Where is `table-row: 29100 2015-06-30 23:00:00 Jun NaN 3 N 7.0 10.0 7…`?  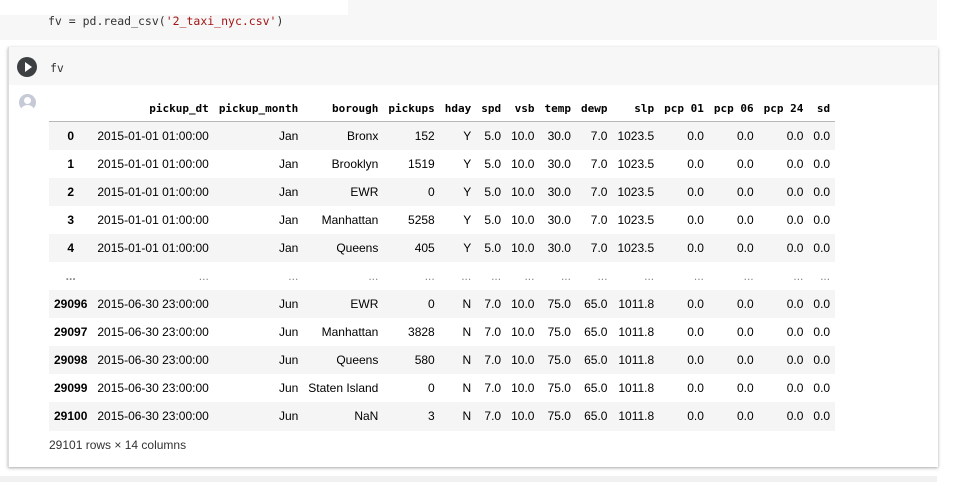 table-row: 29100 2015-06-30 23:00:00 Jun NaN 3 N 7.0 10.0 7… is located at coordinates (442, 416).